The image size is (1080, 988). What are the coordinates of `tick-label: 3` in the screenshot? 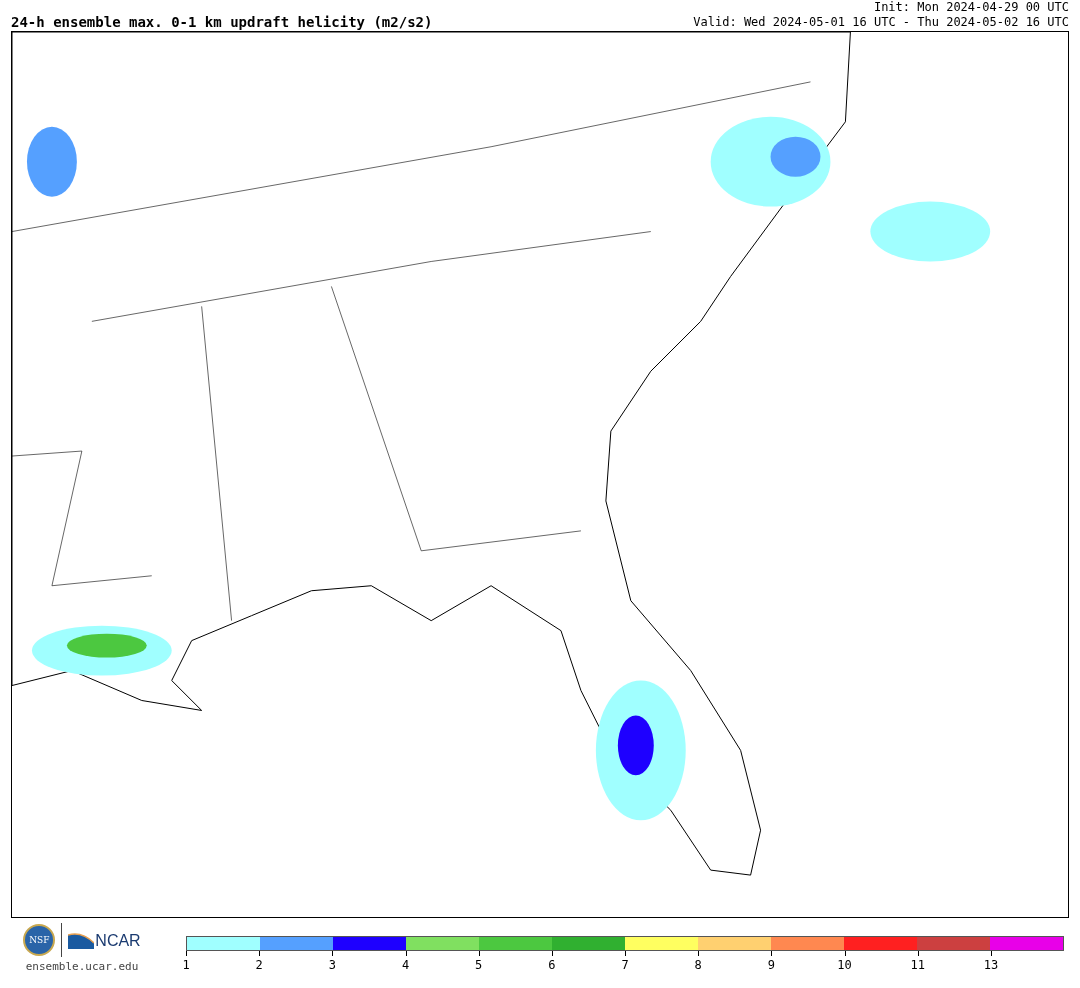 It's located at (332, 965).